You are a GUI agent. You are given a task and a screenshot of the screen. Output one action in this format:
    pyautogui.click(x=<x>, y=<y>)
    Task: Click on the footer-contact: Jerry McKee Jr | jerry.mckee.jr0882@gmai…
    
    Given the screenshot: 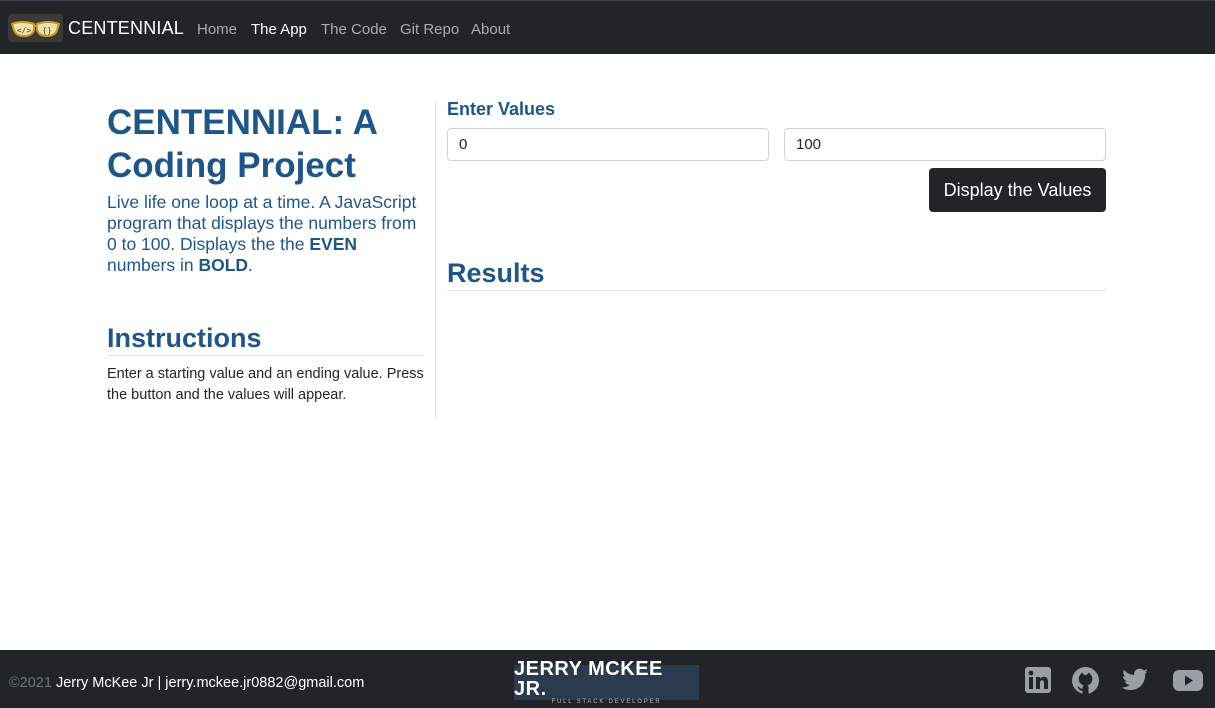 What is the action you would take?
    pyautogui.click(x=210, y=683)
    